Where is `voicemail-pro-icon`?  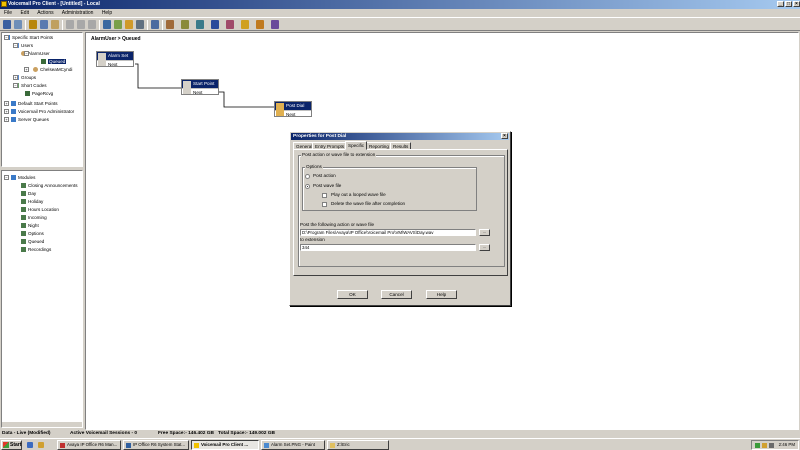 voicemail-pro-icon is located at coordinates (196, 445).